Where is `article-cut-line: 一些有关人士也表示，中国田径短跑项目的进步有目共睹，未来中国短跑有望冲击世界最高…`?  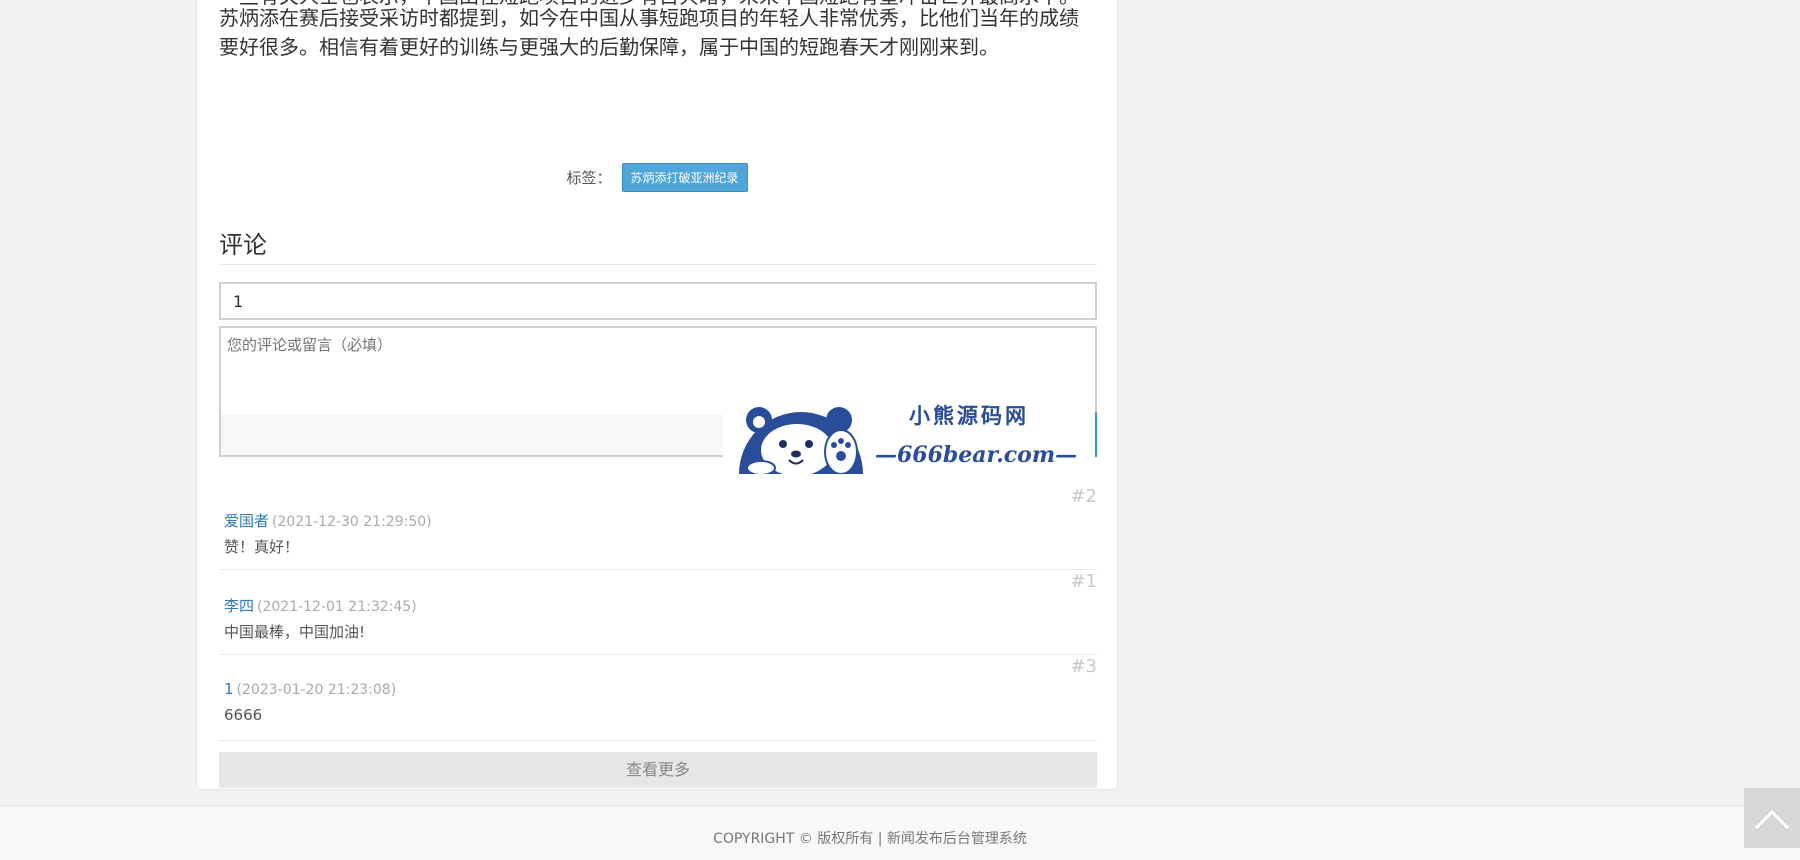 article-cut-line: 一些有关人士也表示，中国田径短跑项目的进步有目共睹，未来中国短跑有望冲击世界最高… is located at coordinates (658, 5).